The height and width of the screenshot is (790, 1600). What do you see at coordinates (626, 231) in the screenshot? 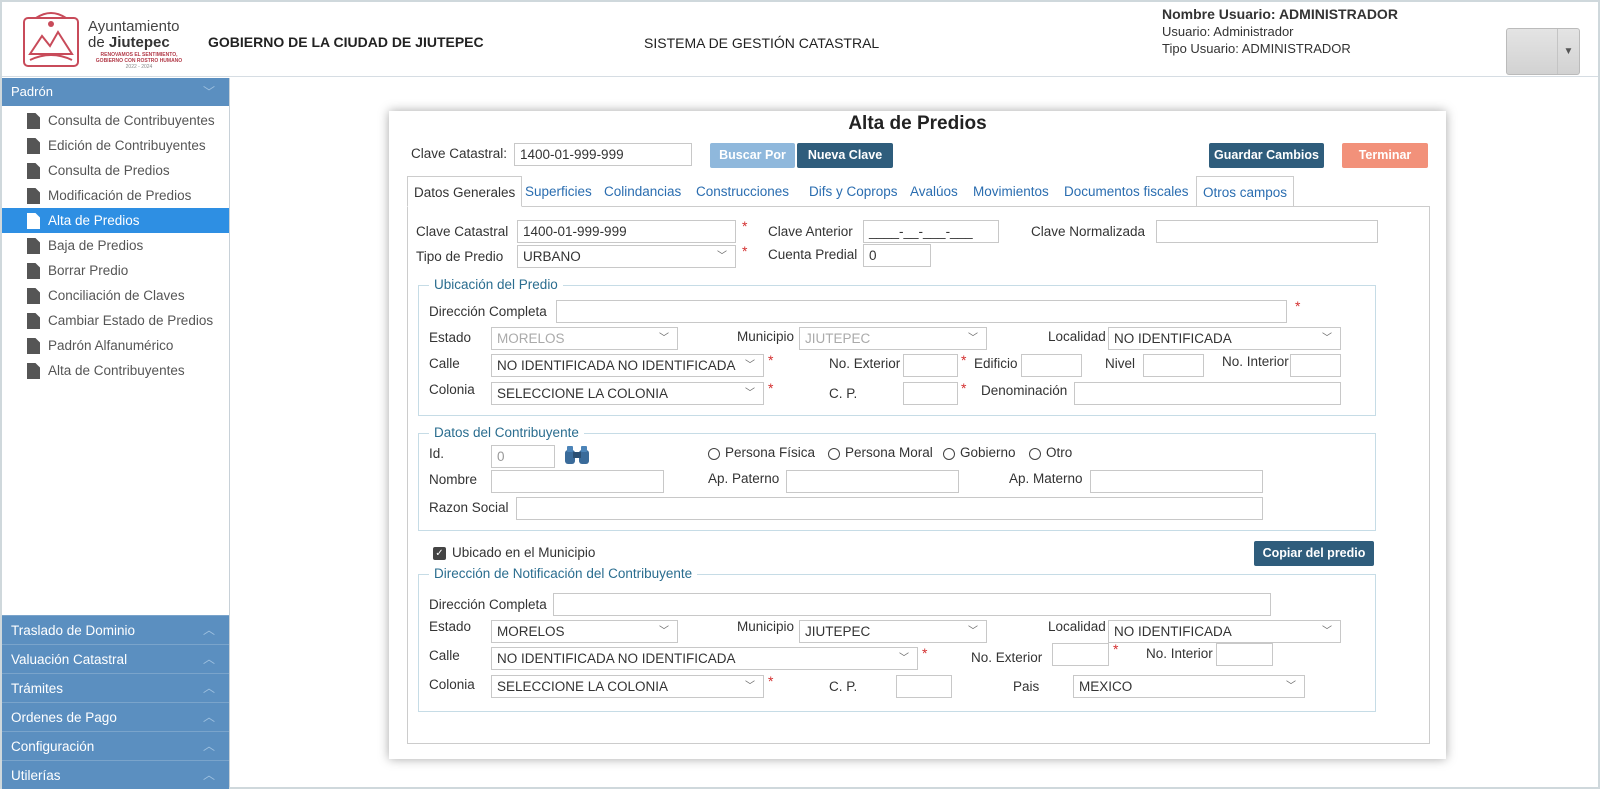
I see `clave-catastral-input: 1400-01-999-999` at bounding box center [626, 231].